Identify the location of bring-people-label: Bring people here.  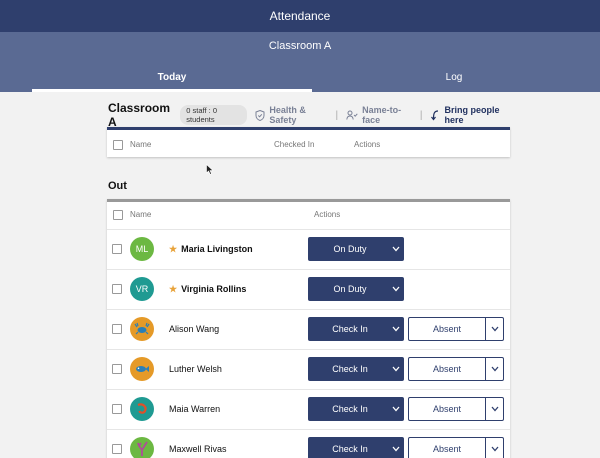
(472, 115).